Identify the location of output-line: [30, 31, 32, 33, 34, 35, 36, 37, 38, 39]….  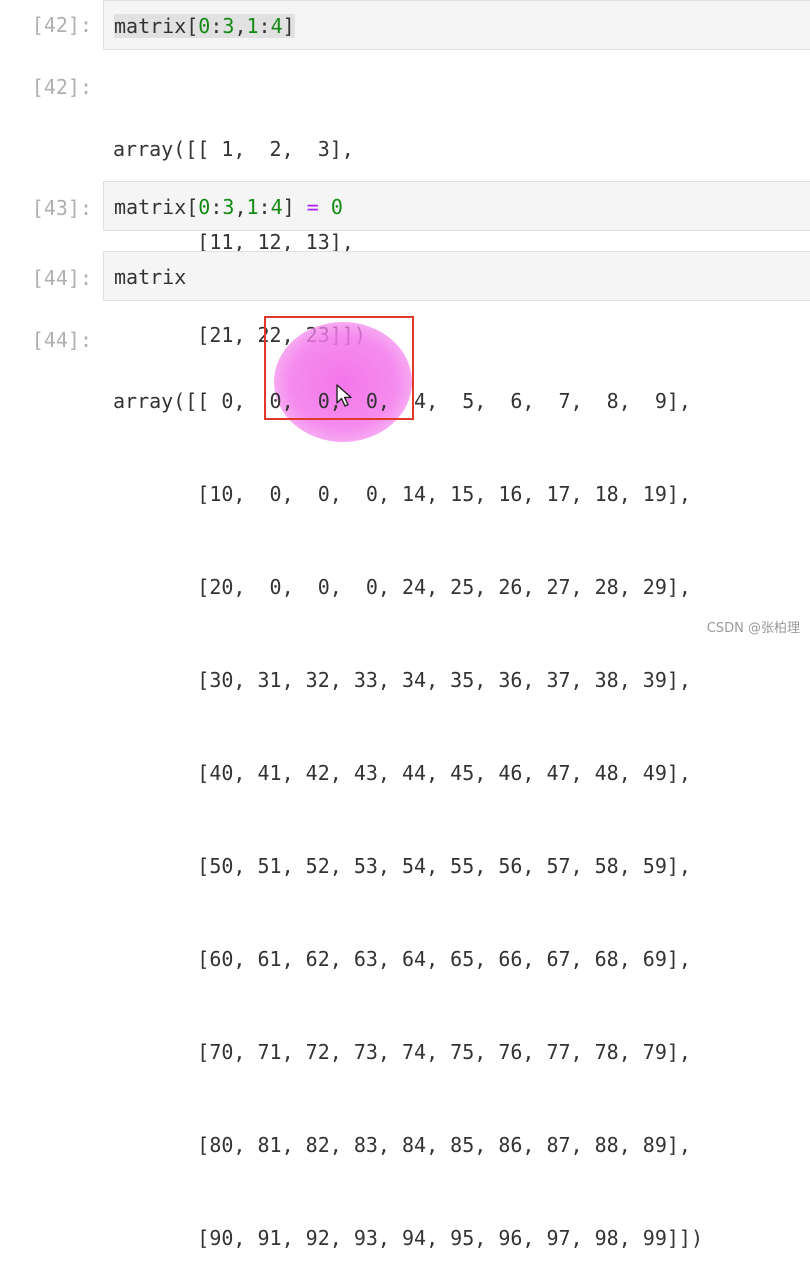
(402, 680).